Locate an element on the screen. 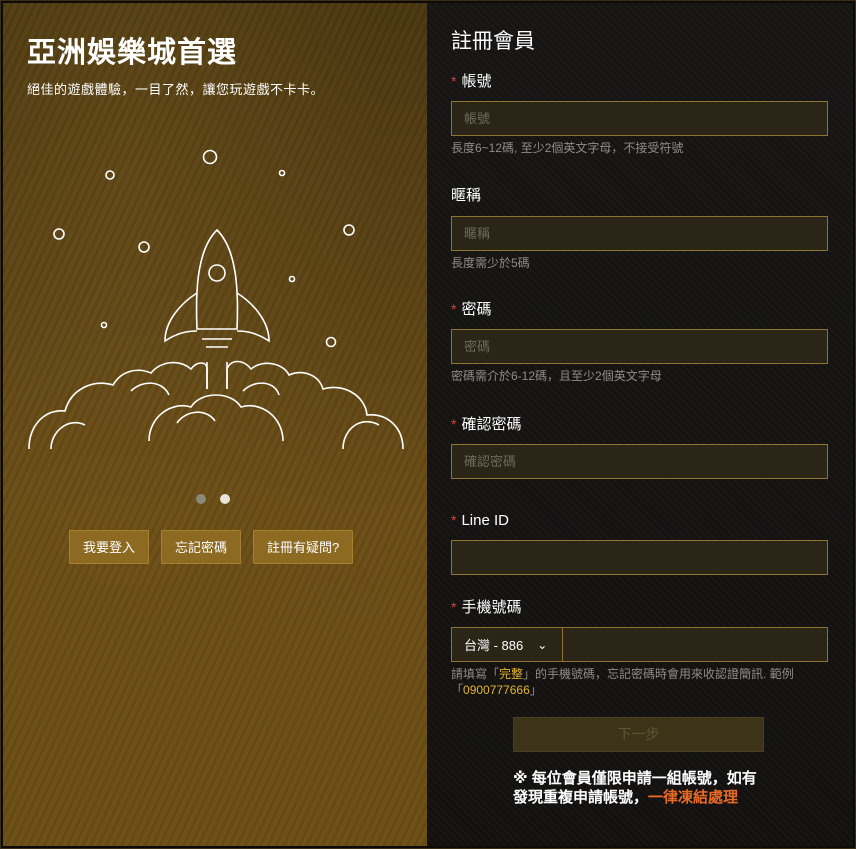  confirm-password-input is located at coordinates (639, 461).